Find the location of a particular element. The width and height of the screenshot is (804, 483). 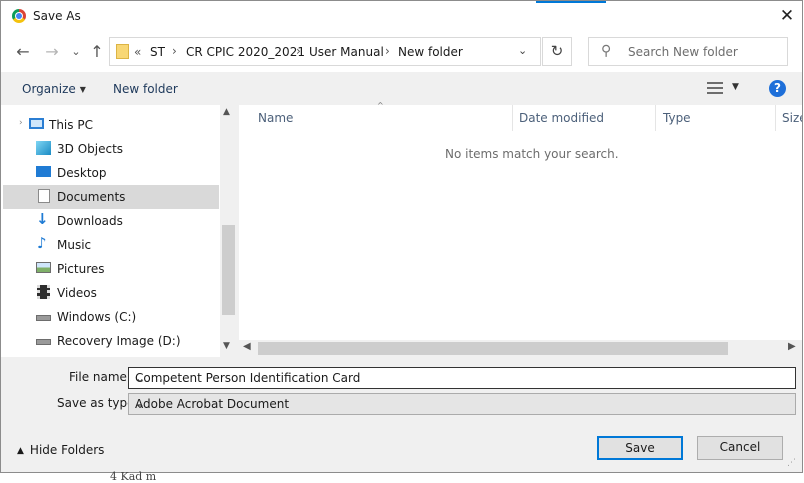

refresh-button: ↻ is located at coordinates (557, 51).